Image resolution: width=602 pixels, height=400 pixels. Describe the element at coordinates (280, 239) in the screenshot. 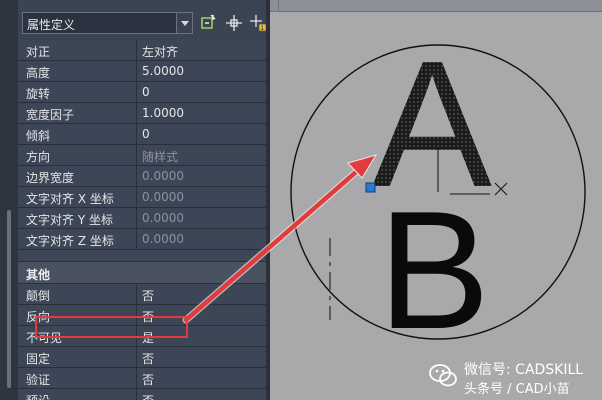

I see `annotation-arrow` at that location.